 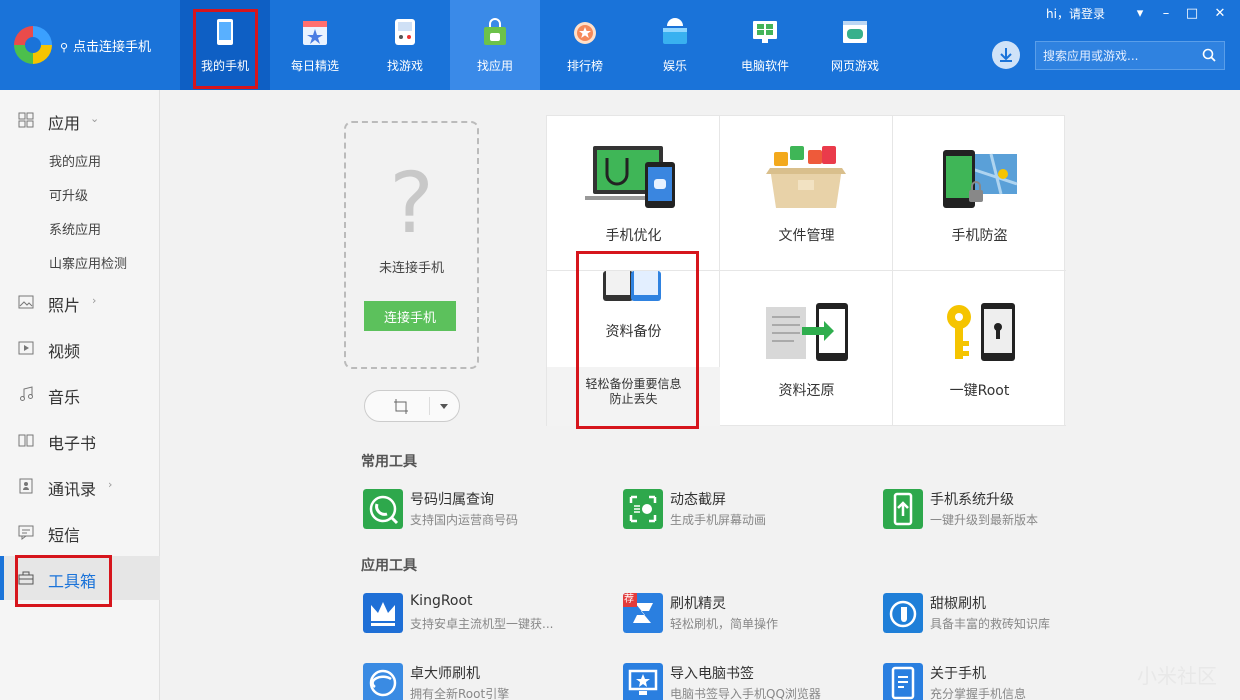 What do you see at coordinates (444, 407) in the screenshot?
I see `caret-down-icon` at bounding box center [444, 407].